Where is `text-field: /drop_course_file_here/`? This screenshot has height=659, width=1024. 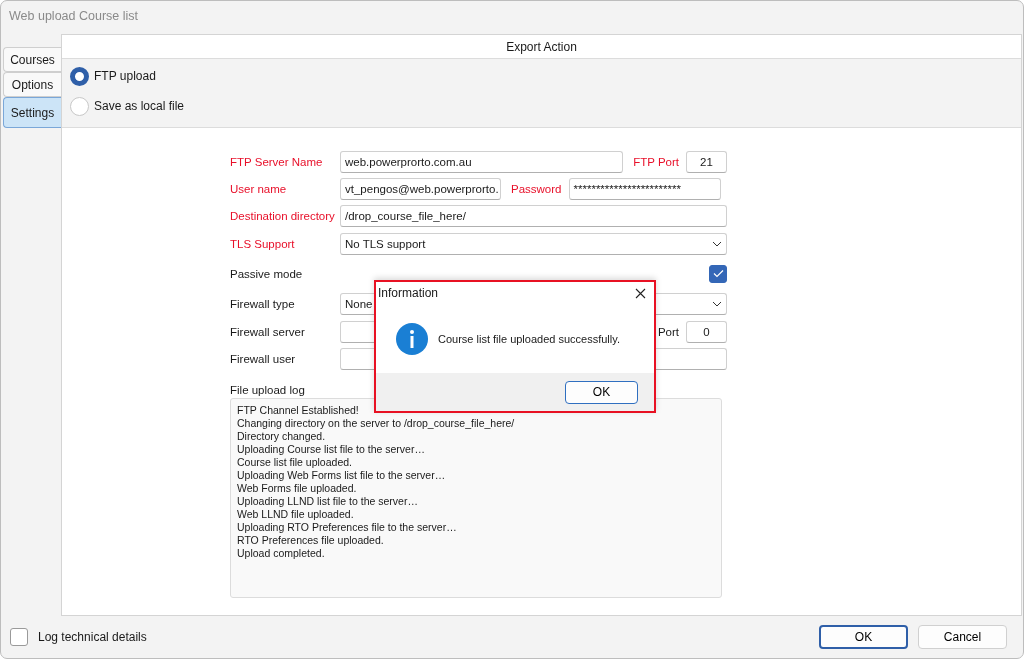
text-field: /drop_course_file_here/ is located at coordinates (533, 215).